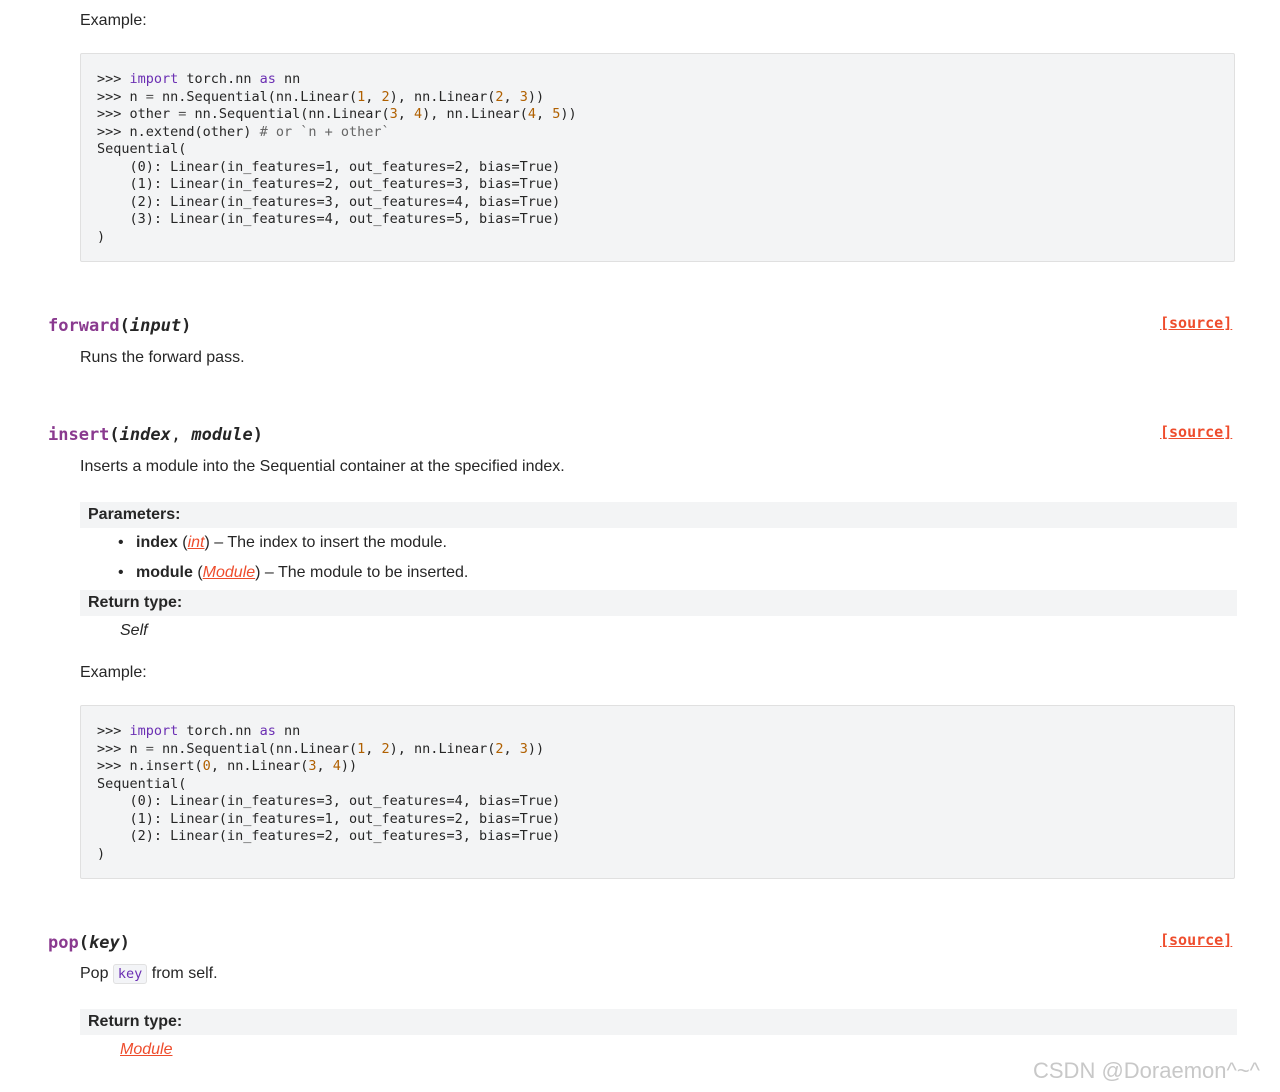 The width and height of the screenshot is (1280, 1092). What do you see at coordinates (182, 973) in the screenshot?
I see `pop-desc-after: from self.` at bounding box center [182, 973].